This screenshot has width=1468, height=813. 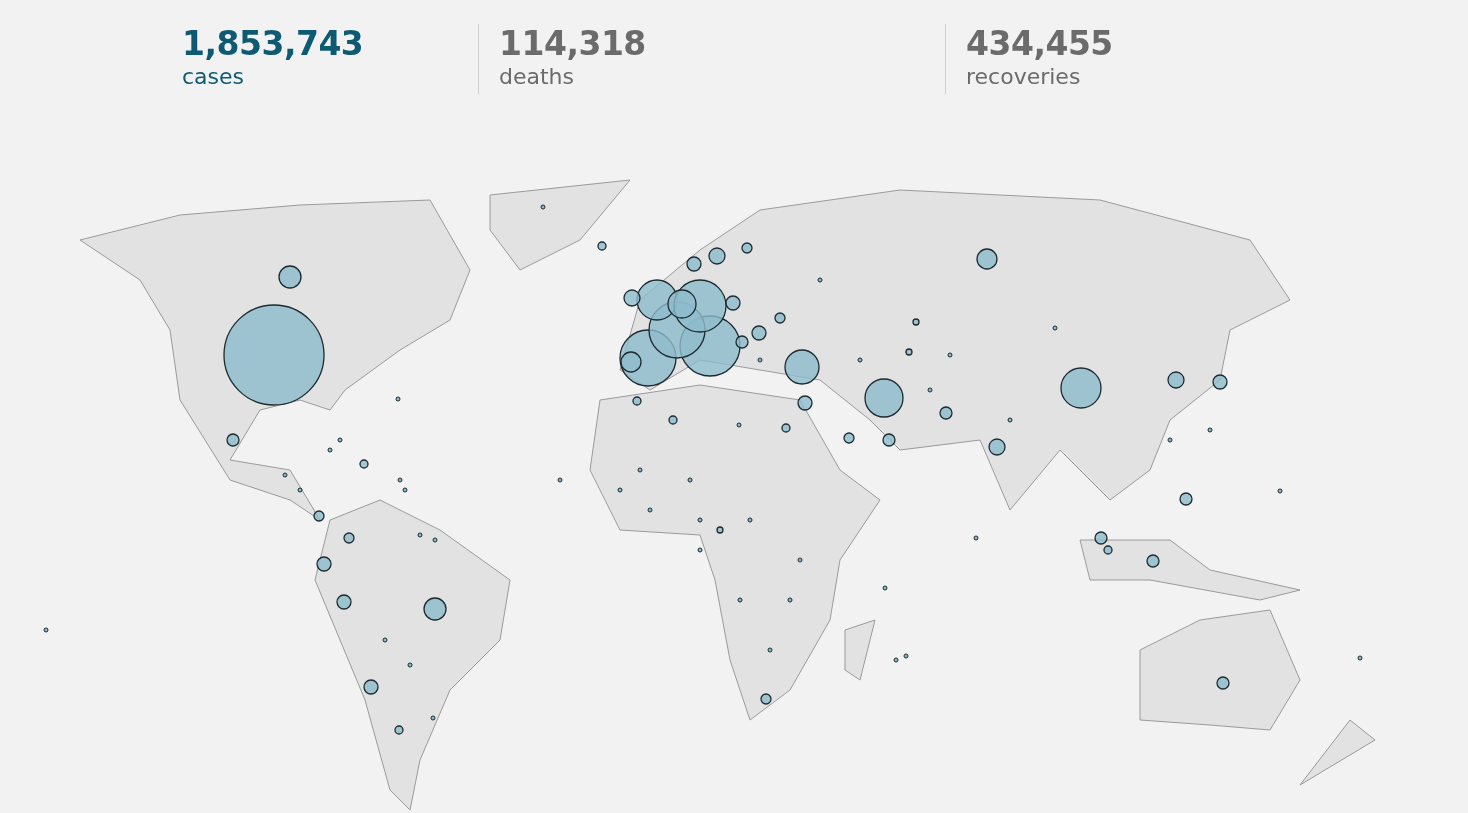 What do you see at coordinates (1023, 77) in the screenshot?
I see `stat-label: recoveries` at bounding box center [1023, 77].